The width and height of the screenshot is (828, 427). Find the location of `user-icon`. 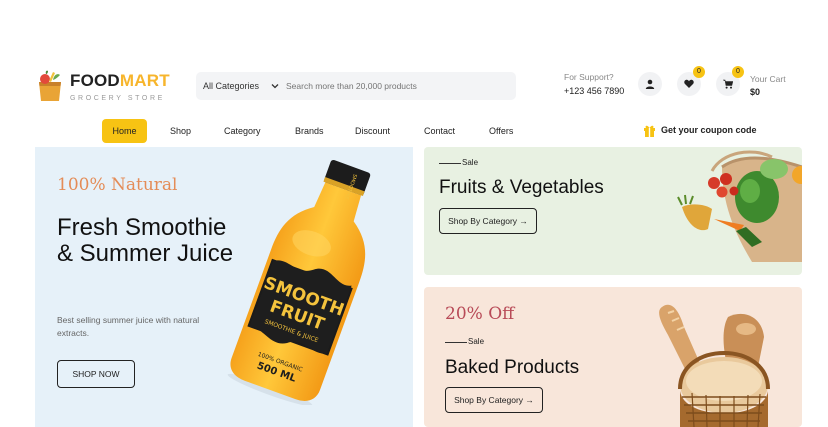

user-icon is located at coordinates (650, 84).